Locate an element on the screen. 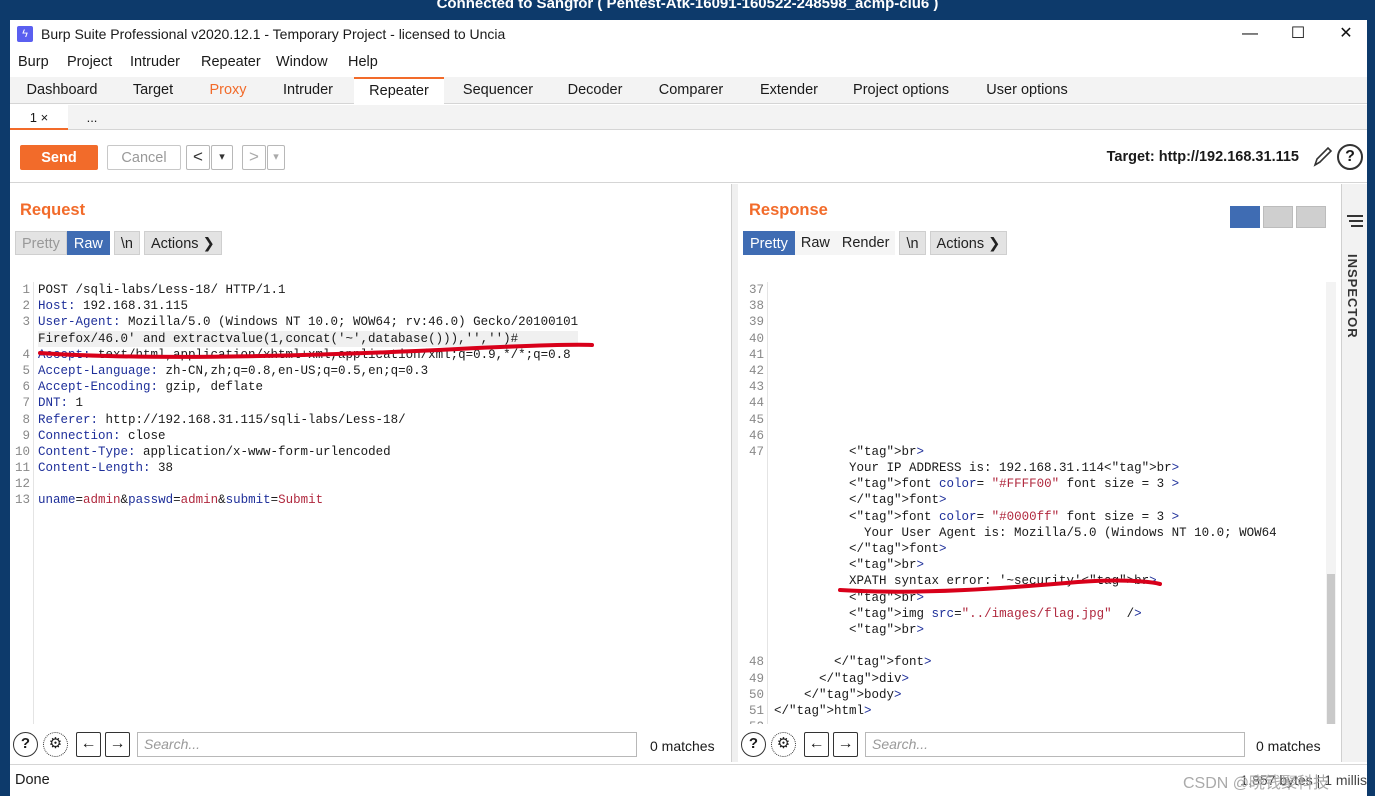 The height and width of the screenshot is (796, 1375). response-line: </"tag">div> is located at coordinates (1025, 679).